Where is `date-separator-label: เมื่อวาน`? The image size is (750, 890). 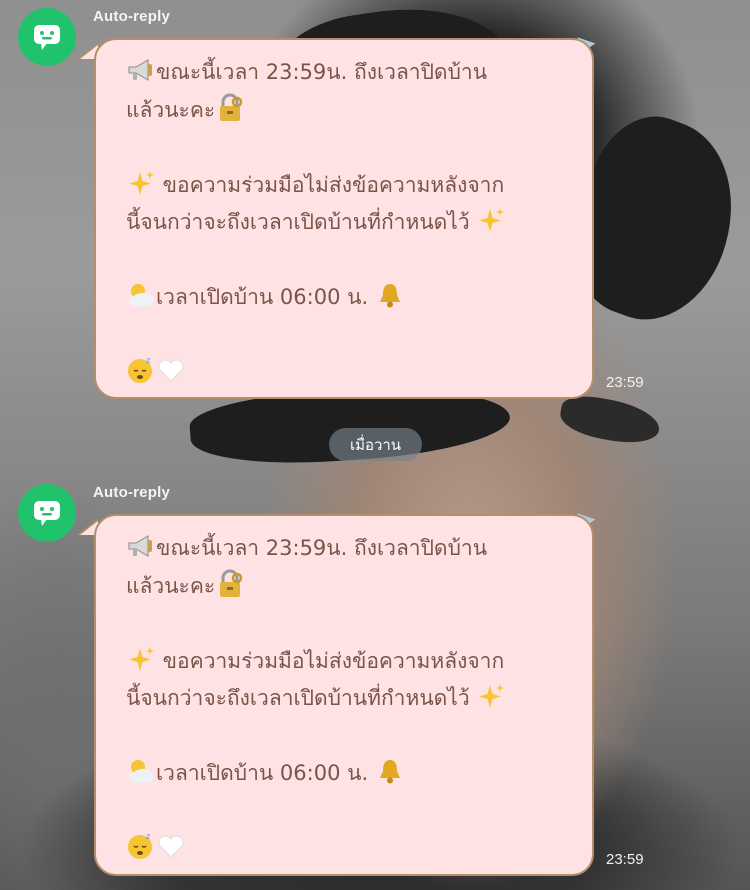
date-separator-label: เมื่อวาน is located at coordinates (375, 444).